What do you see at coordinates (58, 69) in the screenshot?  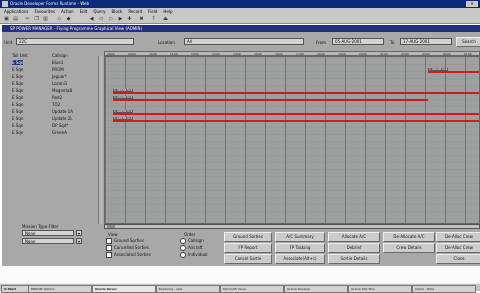 I see `row-callsign: PROM` at bounding box center [58, 69].